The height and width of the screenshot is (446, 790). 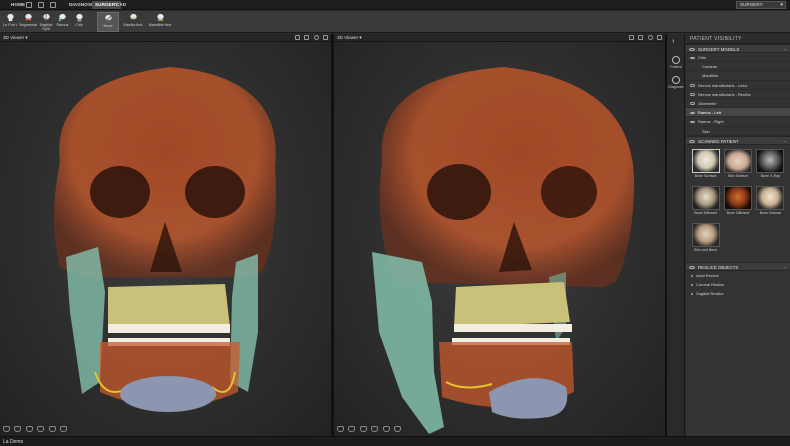 What do you see at coordinates (738, 122) in the screenshot?
I see `model-item-ramus-right: Ramus - Right` at bounding box center [738, 122].